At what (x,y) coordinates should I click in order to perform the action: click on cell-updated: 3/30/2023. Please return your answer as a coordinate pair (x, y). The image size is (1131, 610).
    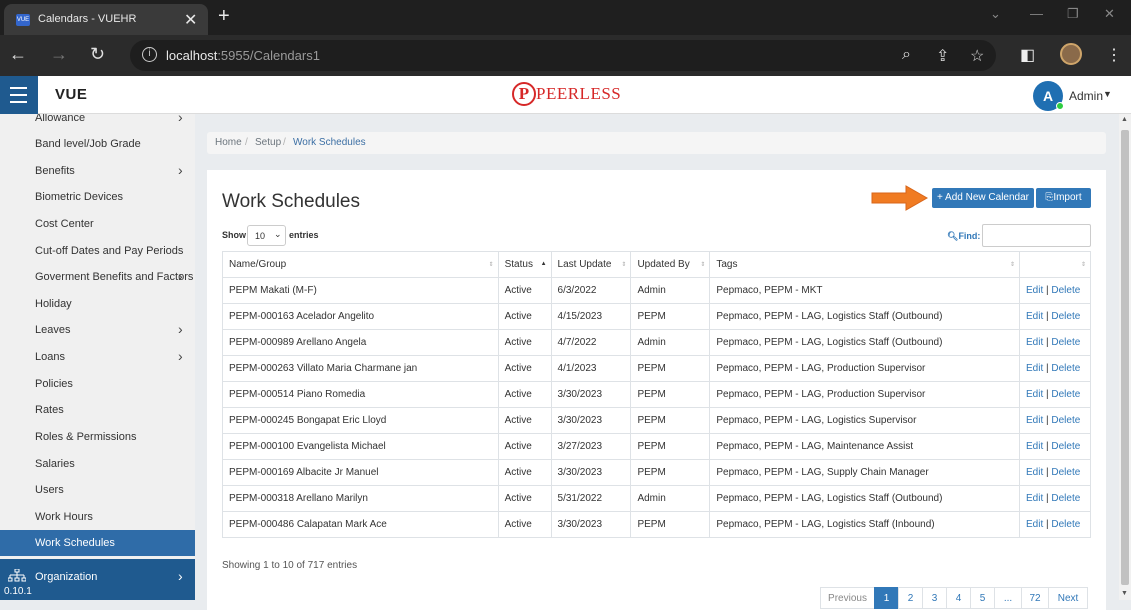
    Looking at the image, I should click on (591, 420).